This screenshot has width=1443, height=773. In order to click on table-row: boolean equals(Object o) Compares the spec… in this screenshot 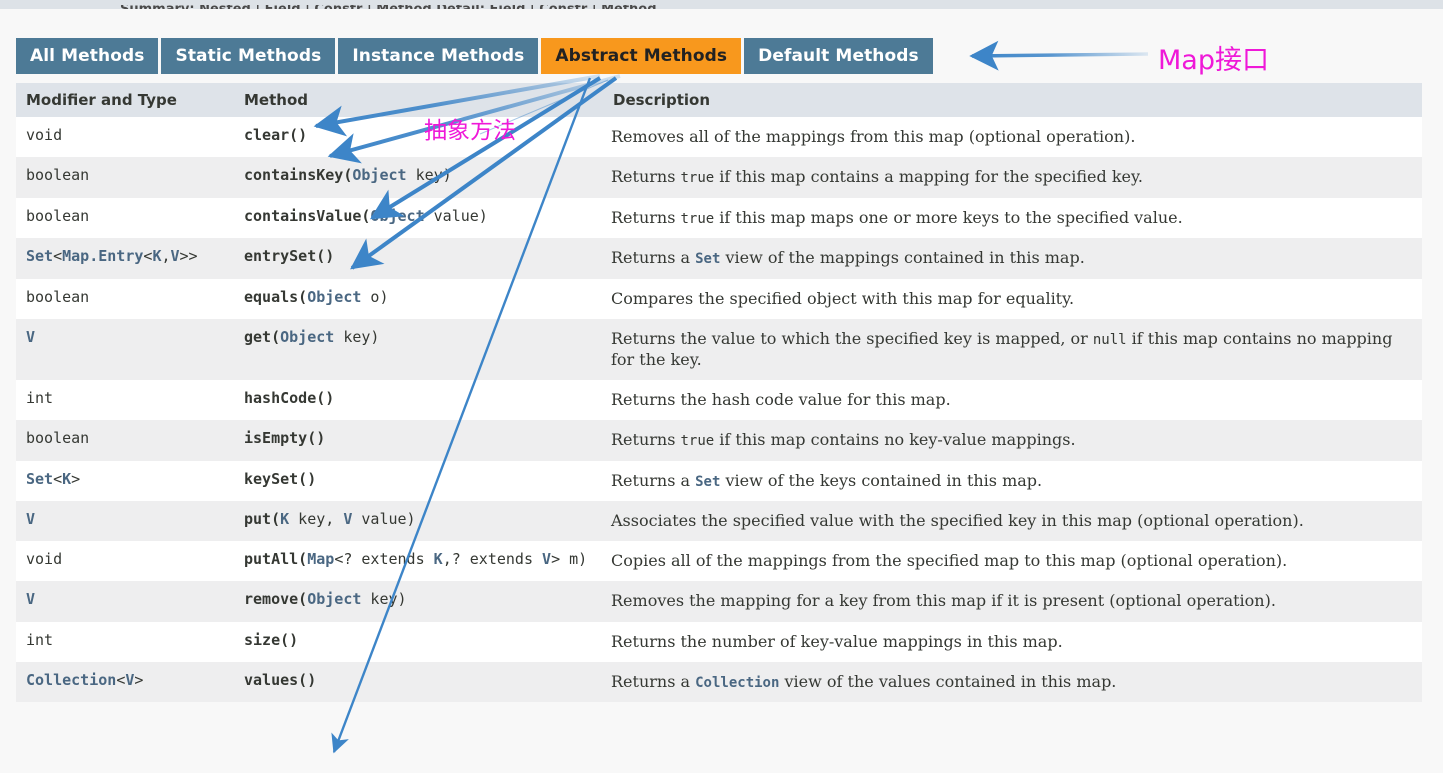, I will do `click(719, 298)`.